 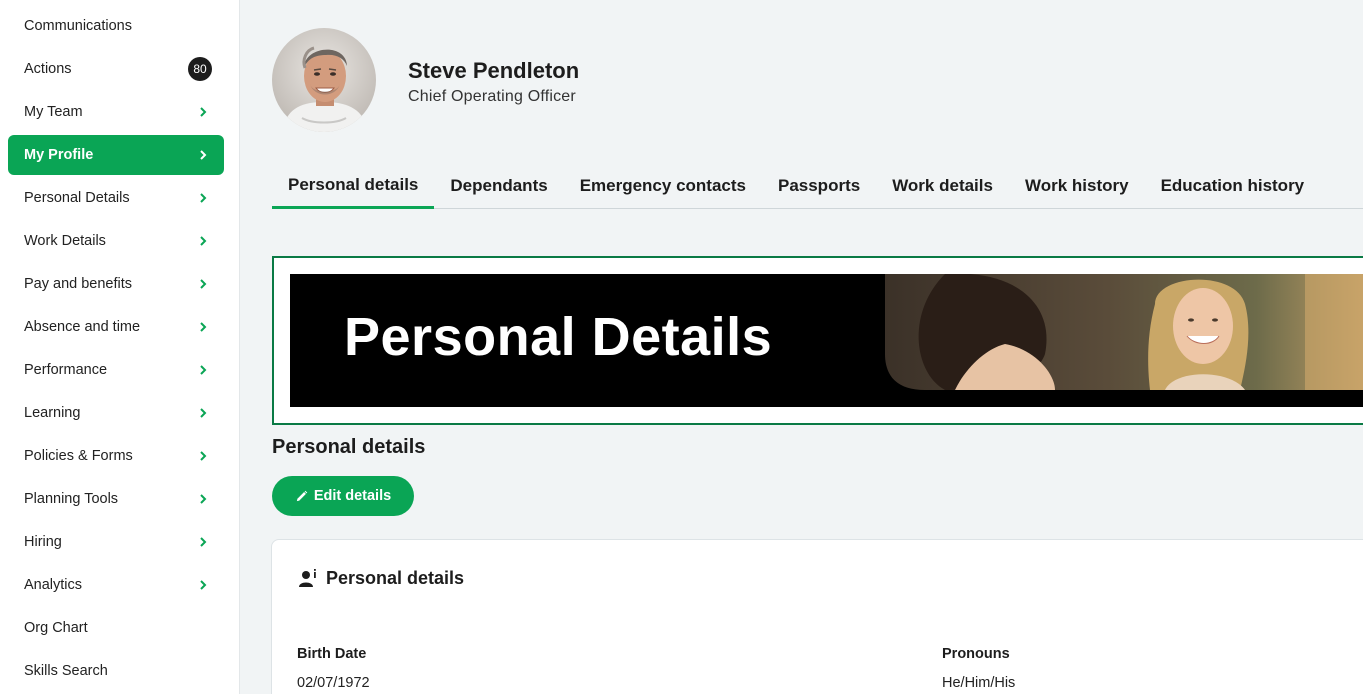 I want to click on sidebar-item-performance: Performance, so click(x=116, y=370).